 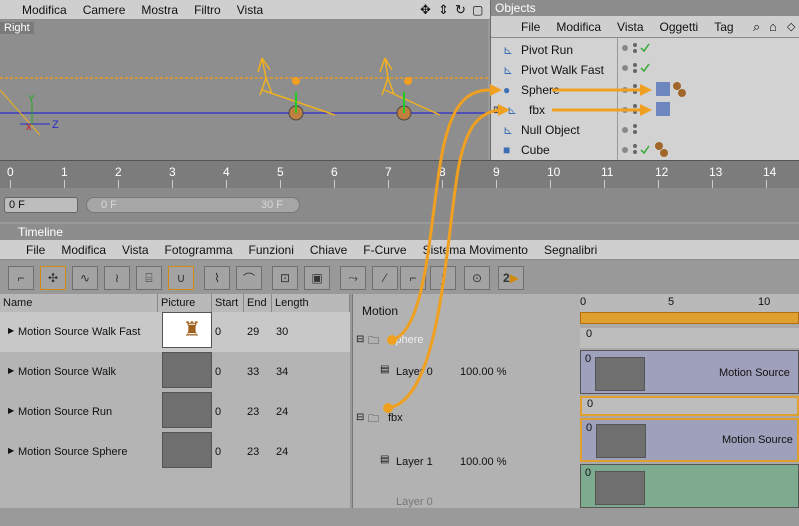 I want to click on motion-name: Layer 1, so click(x=414, y=462).